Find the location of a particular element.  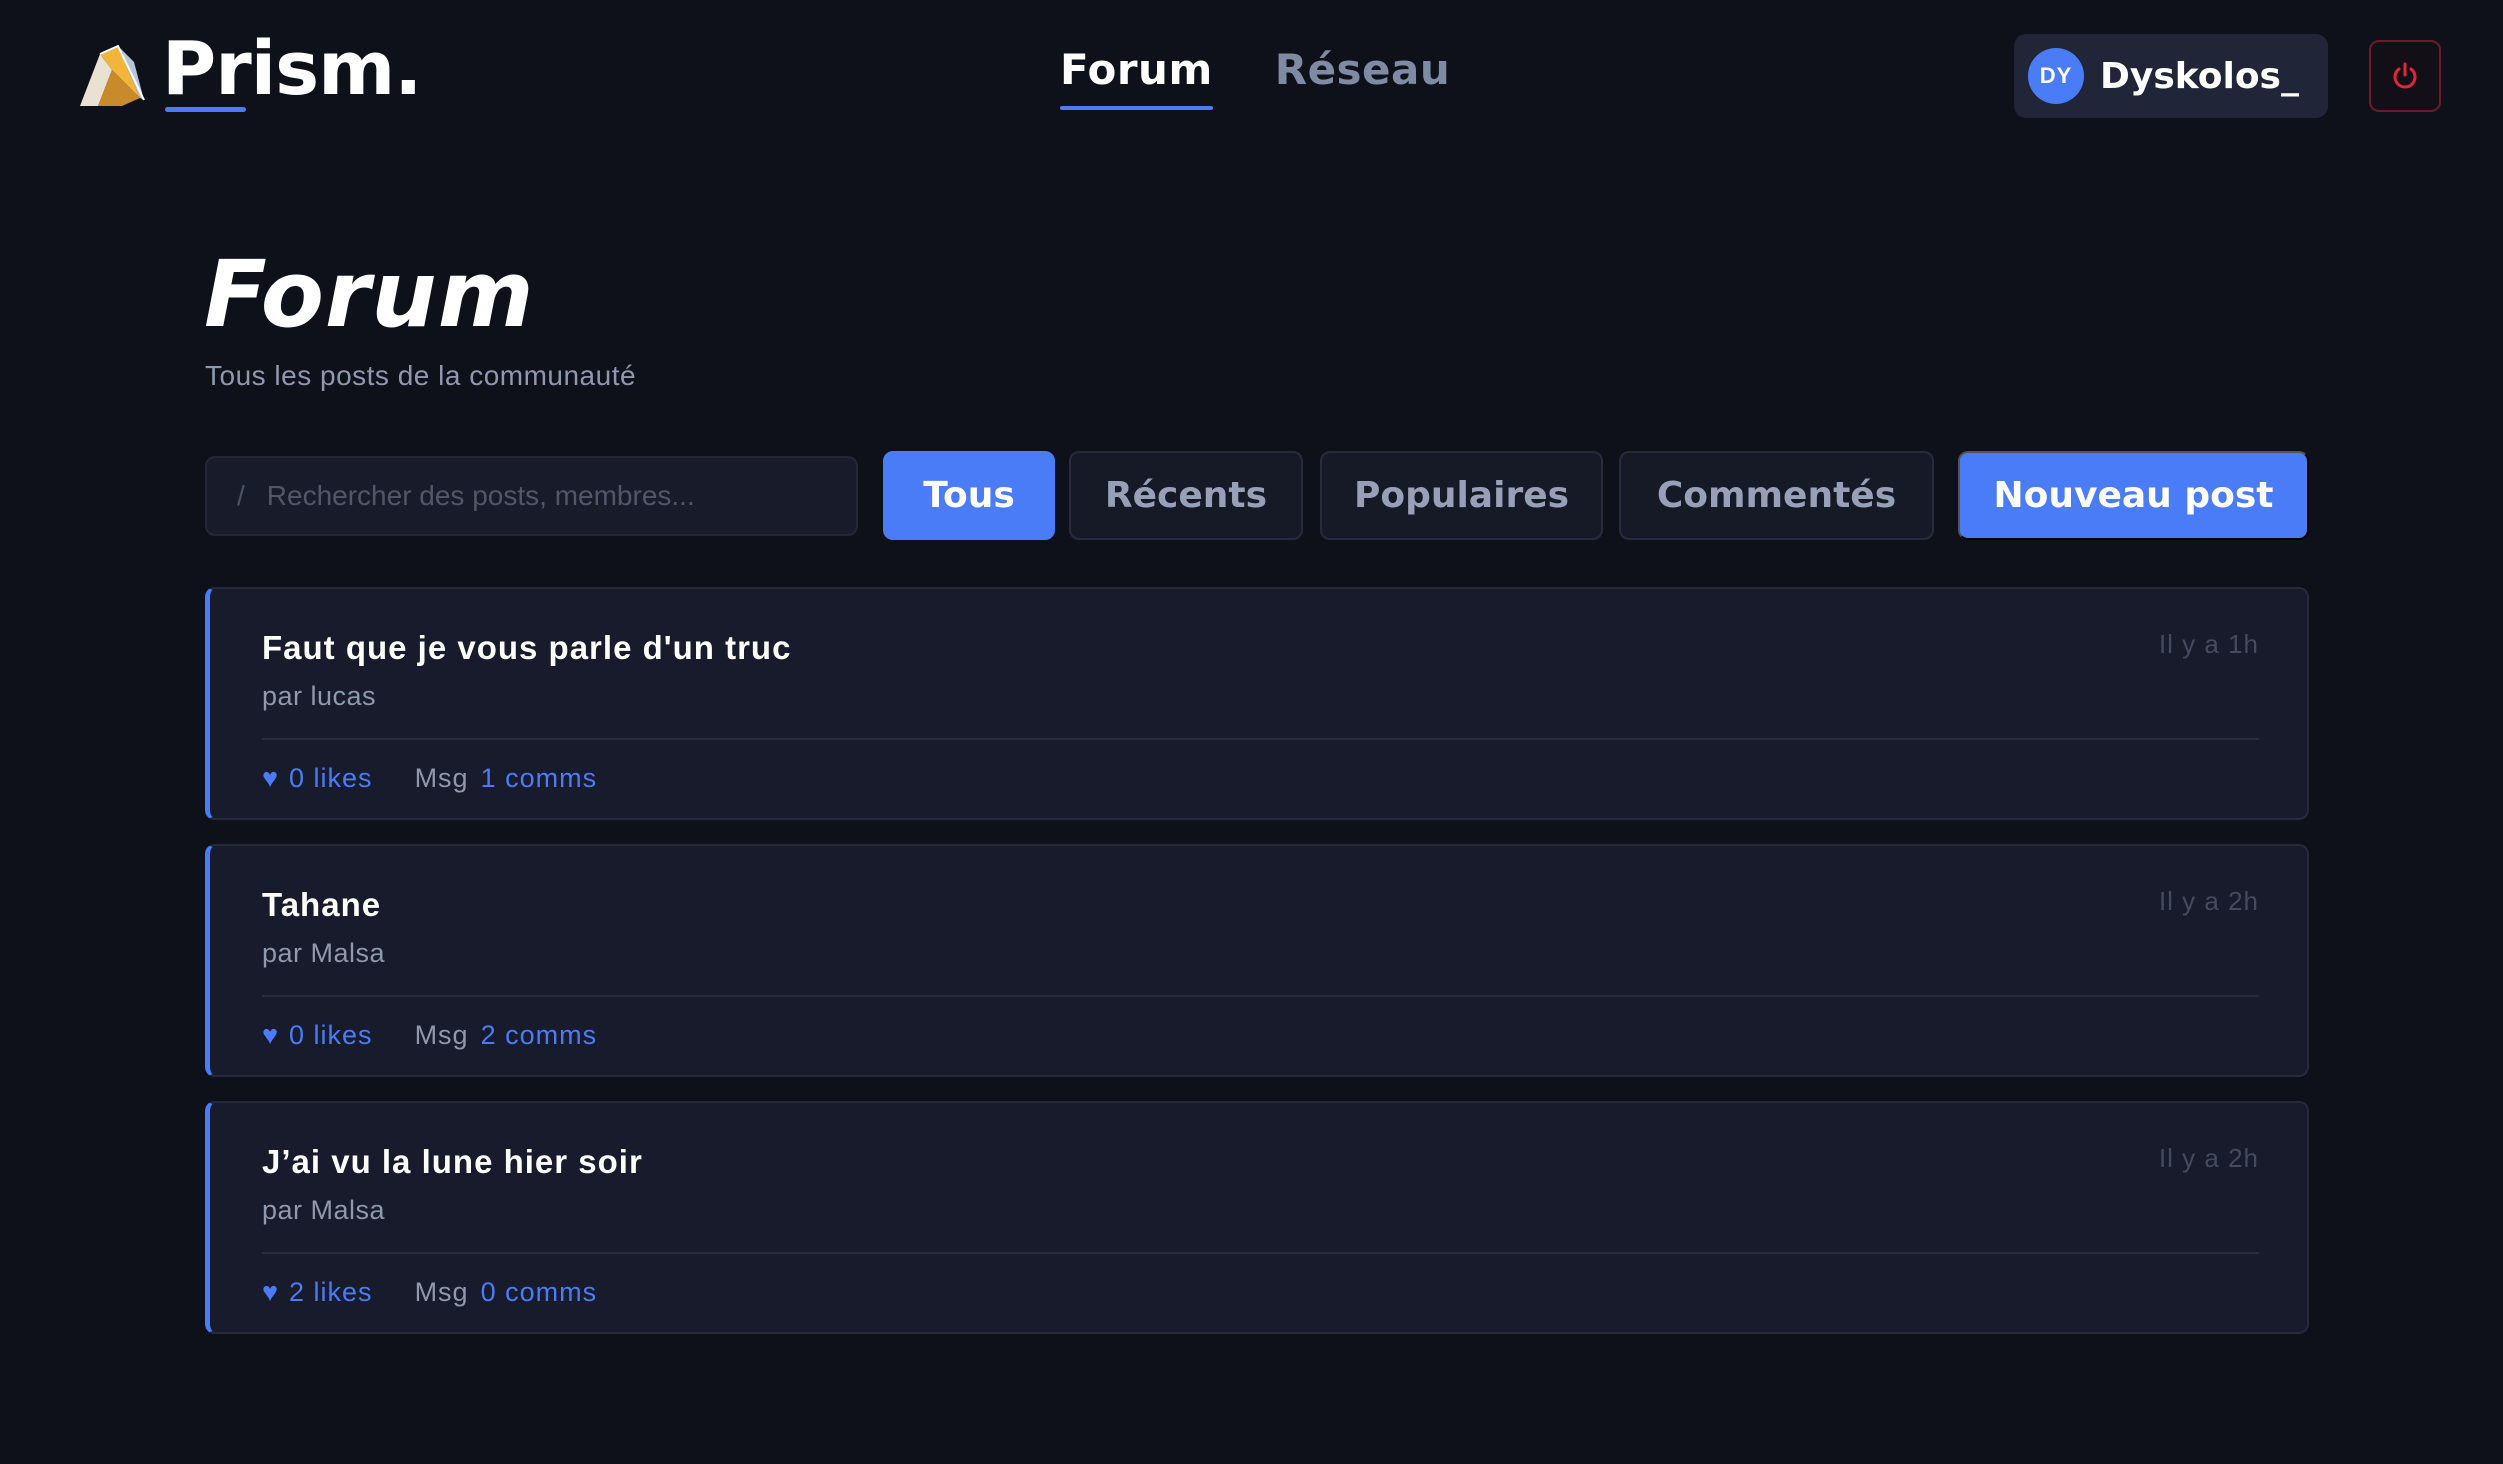

comments-count: 0 comms is located at coordinates (539, 1292).